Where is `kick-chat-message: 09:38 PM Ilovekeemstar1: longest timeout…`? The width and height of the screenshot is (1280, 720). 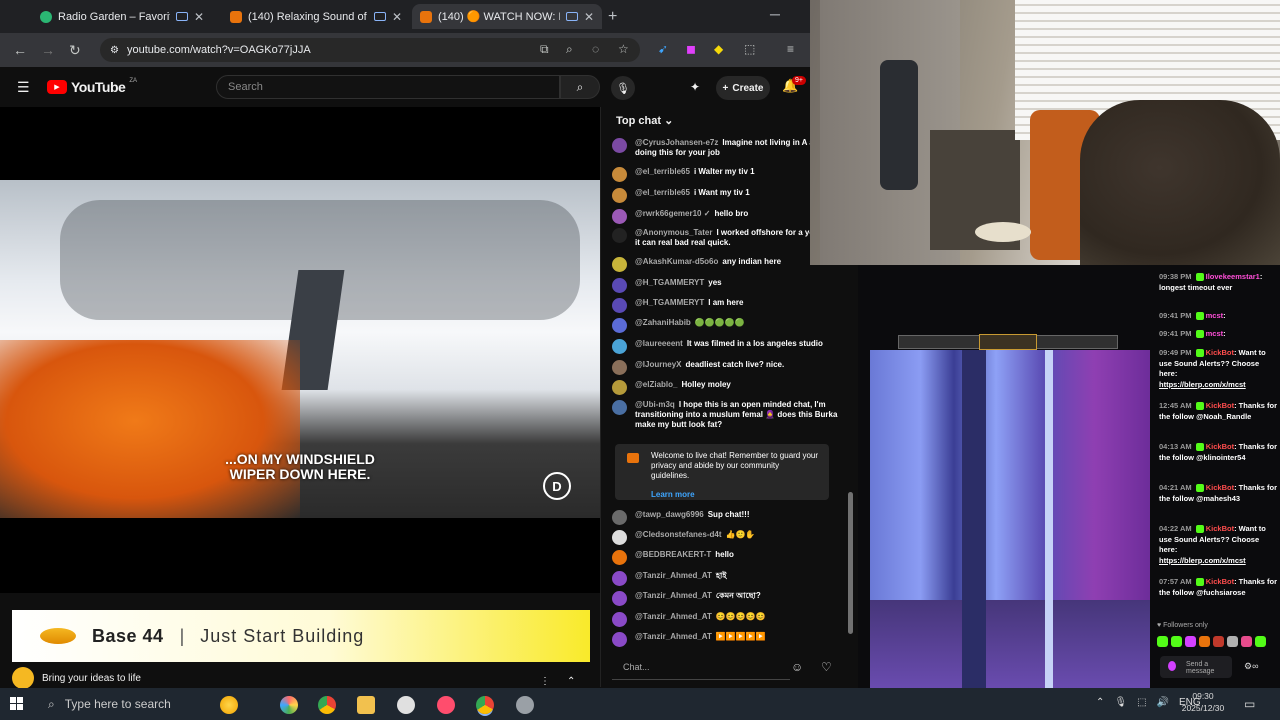
kick-chat-message: 09:38 PM Ilovekeemstar1: longest timeout… is located at coordinates (1218, 282).